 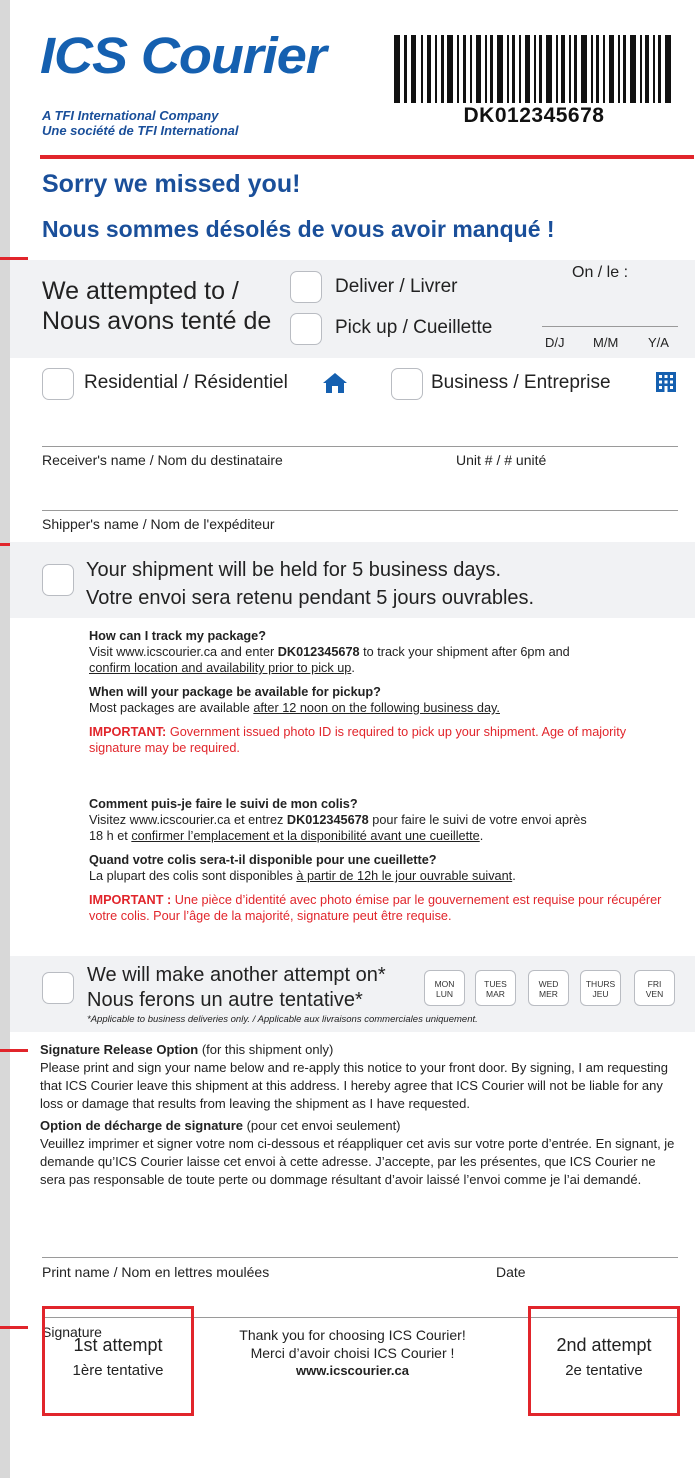 What do you see at coordinates (58, 384) in the screenshot?
I see `residential-checkbox` at bounding box center [58, 384].